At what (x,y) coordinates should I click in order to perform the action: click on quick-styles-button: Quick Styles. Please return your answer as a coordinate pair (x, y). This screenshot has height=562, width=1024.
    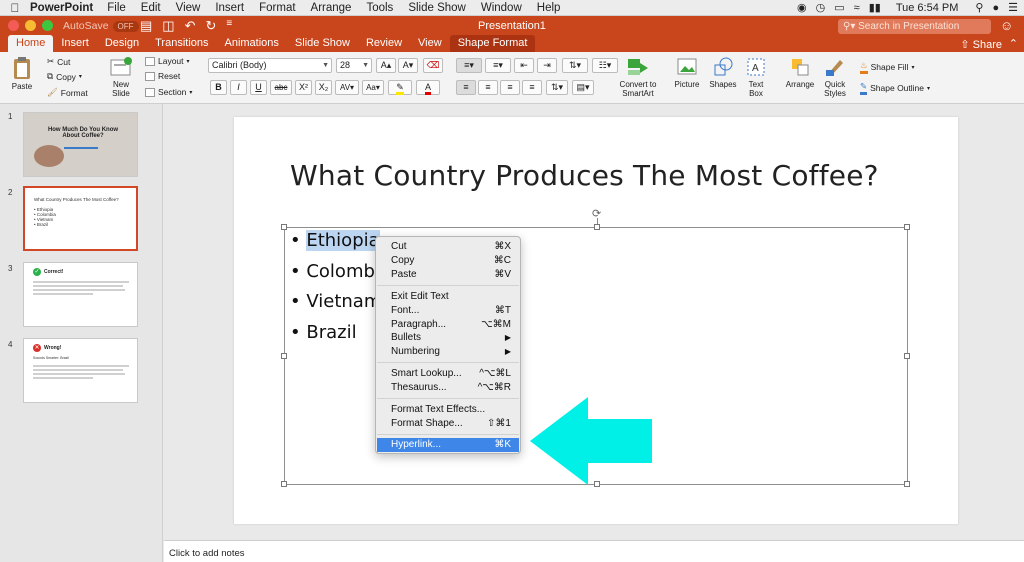
    Looking at the image, I should click on (835, 77).